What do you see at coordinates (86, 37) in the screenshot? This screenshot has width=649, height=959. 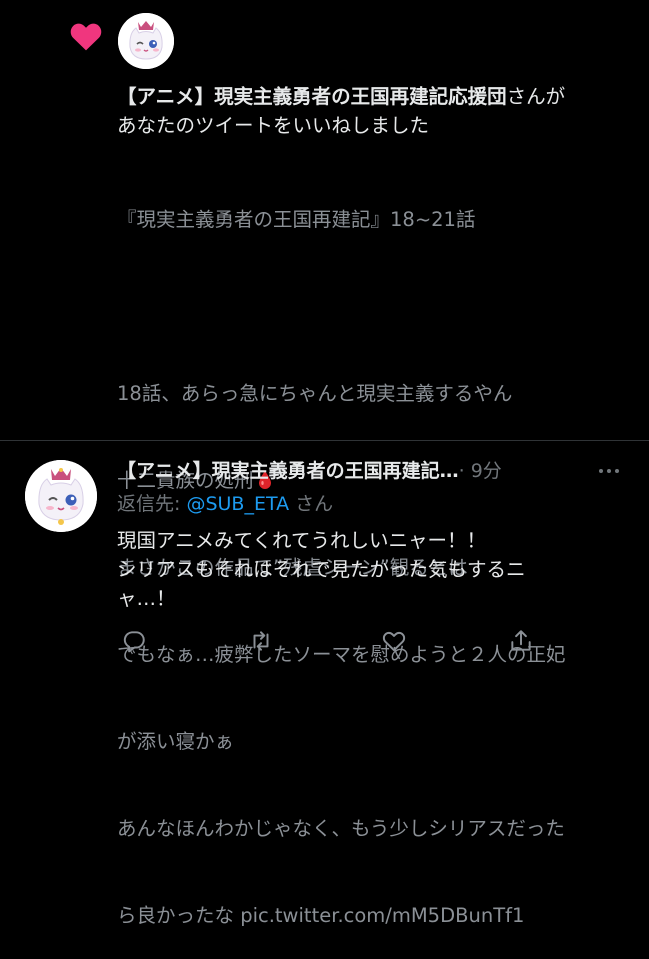 I see `heart-icon` at bounding box center [86, 37].